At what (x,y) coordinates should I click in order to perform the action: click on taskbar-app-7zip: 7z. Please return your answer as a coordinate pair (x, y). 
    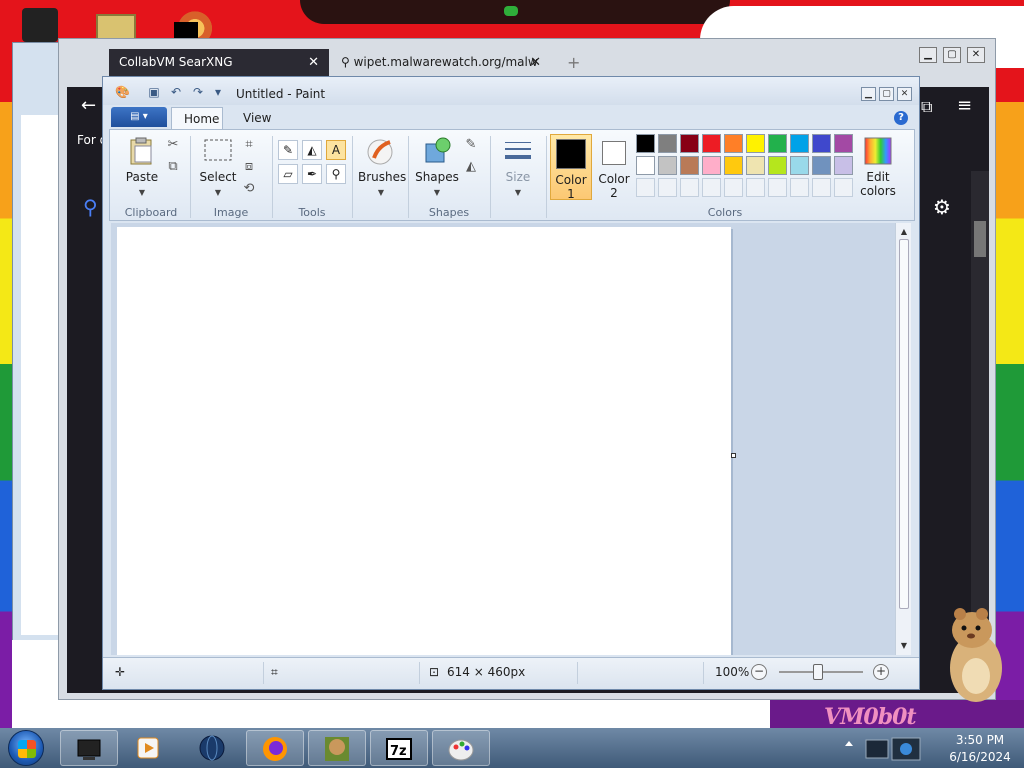
    Looking at the image, I should click on (399, 748).